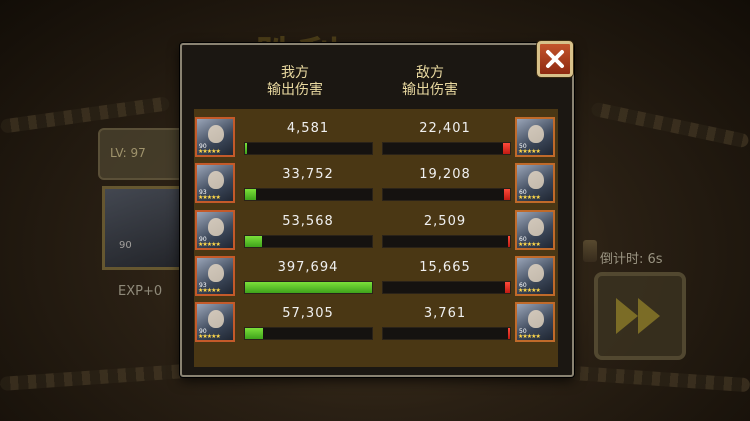 This screenshot has height=421, width=750. What do you see at coordinates (376, 276) in the screenshot?
I see `damage-row: 93 ★★★★★ 397,694 15,665 60 ★★★★★` at bounding box center [376, 276].